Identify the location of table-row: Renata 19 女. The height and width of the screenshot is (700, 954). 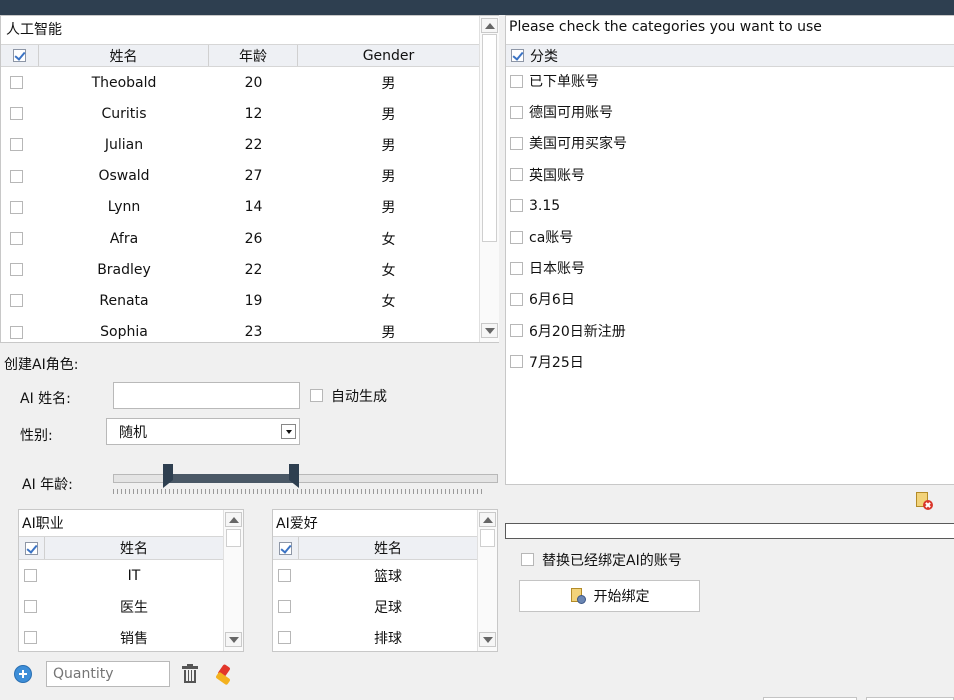
(240, 300).